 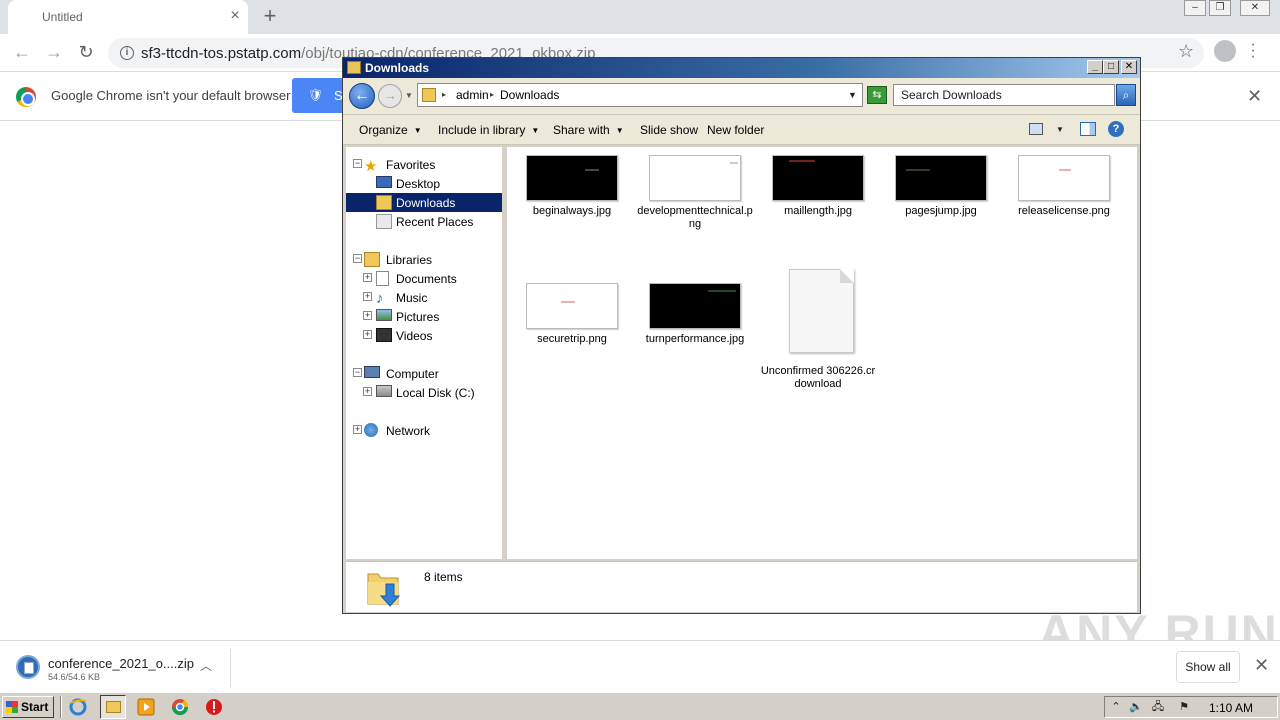 I want to click on tree-item-videos: + Videos, so click(x=424, y=335).